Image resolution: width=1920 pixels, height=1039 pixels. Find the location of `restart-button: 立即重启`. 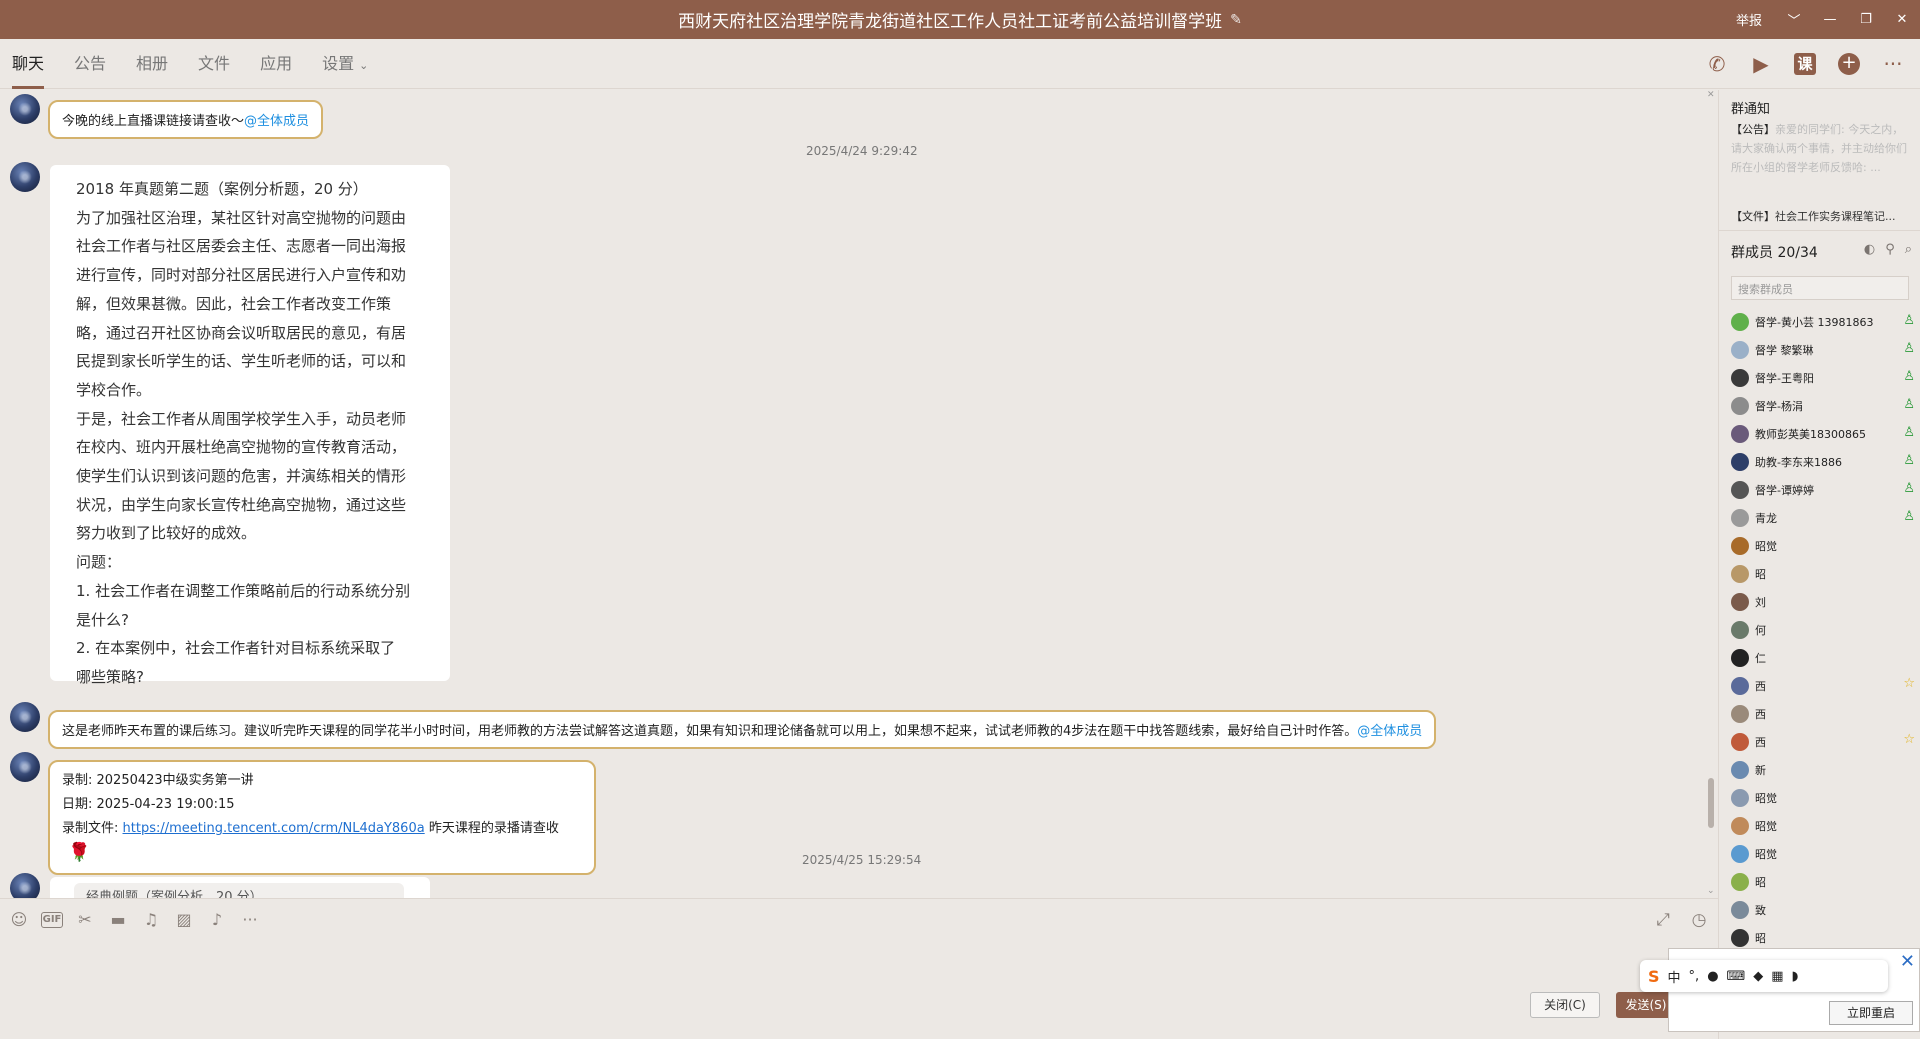

restart-button: 立即重启 is located at coordinates (1871, 1013).